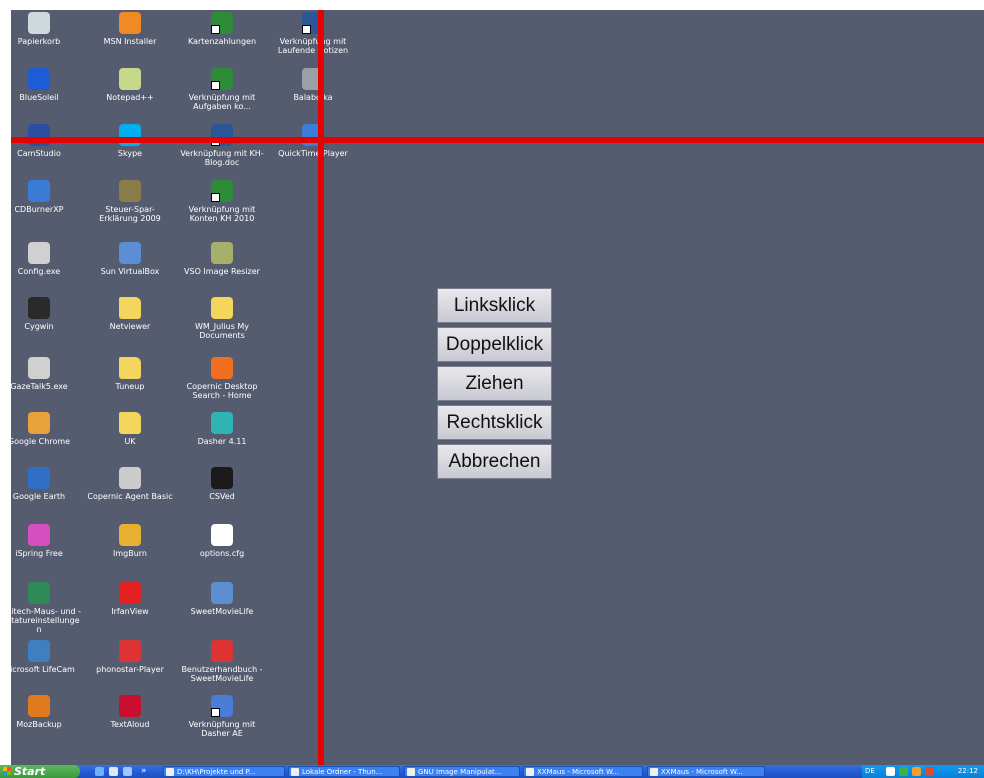 This screenshot has width=984, height=778. I want to click on logitech-icon, so click(39, 593).